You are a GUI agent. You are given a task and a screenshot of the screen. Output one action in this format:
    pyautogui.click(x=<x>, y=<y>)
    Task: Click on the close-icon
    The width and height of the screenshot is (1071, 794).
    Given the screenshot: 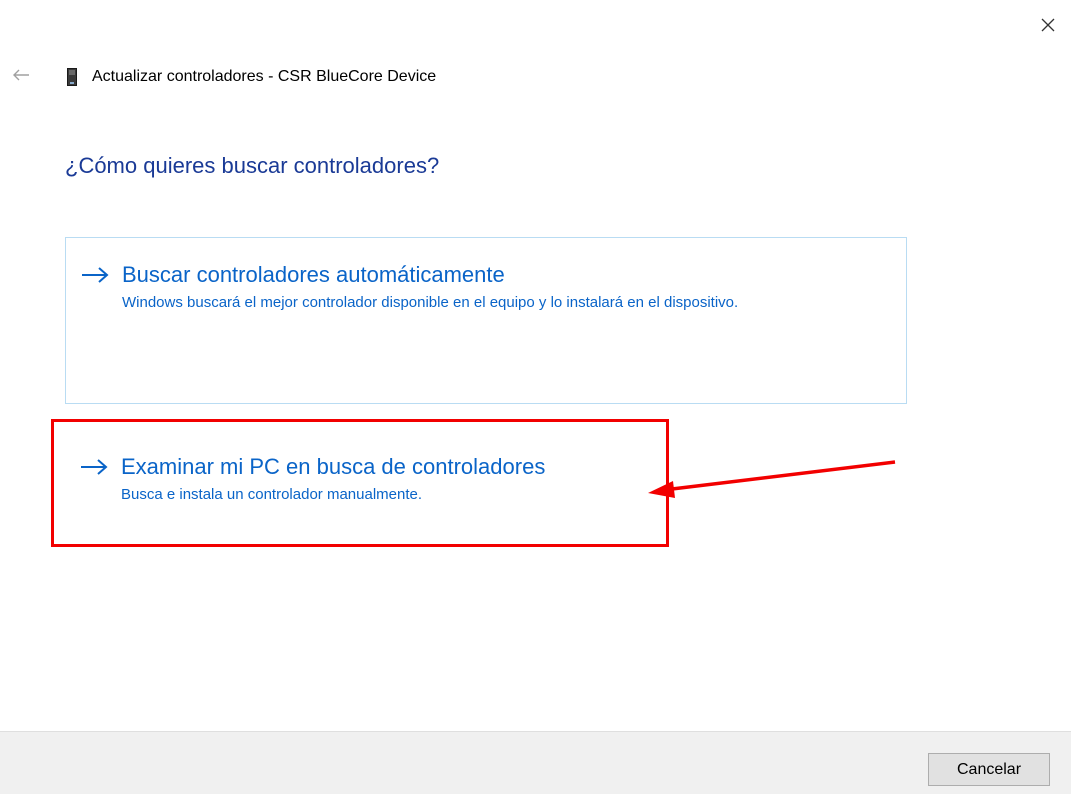 What is the action you would take?
    pyautogui.click(x=1048, y=27)
    